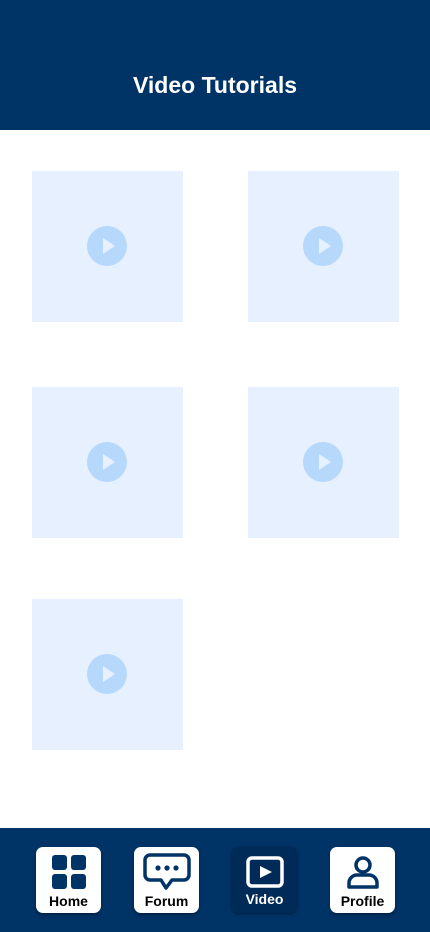 The height and width of the screenshot is (932, 430). I want to click on bottom-navigation: Home Forum Video Profile, so click(215, 880).